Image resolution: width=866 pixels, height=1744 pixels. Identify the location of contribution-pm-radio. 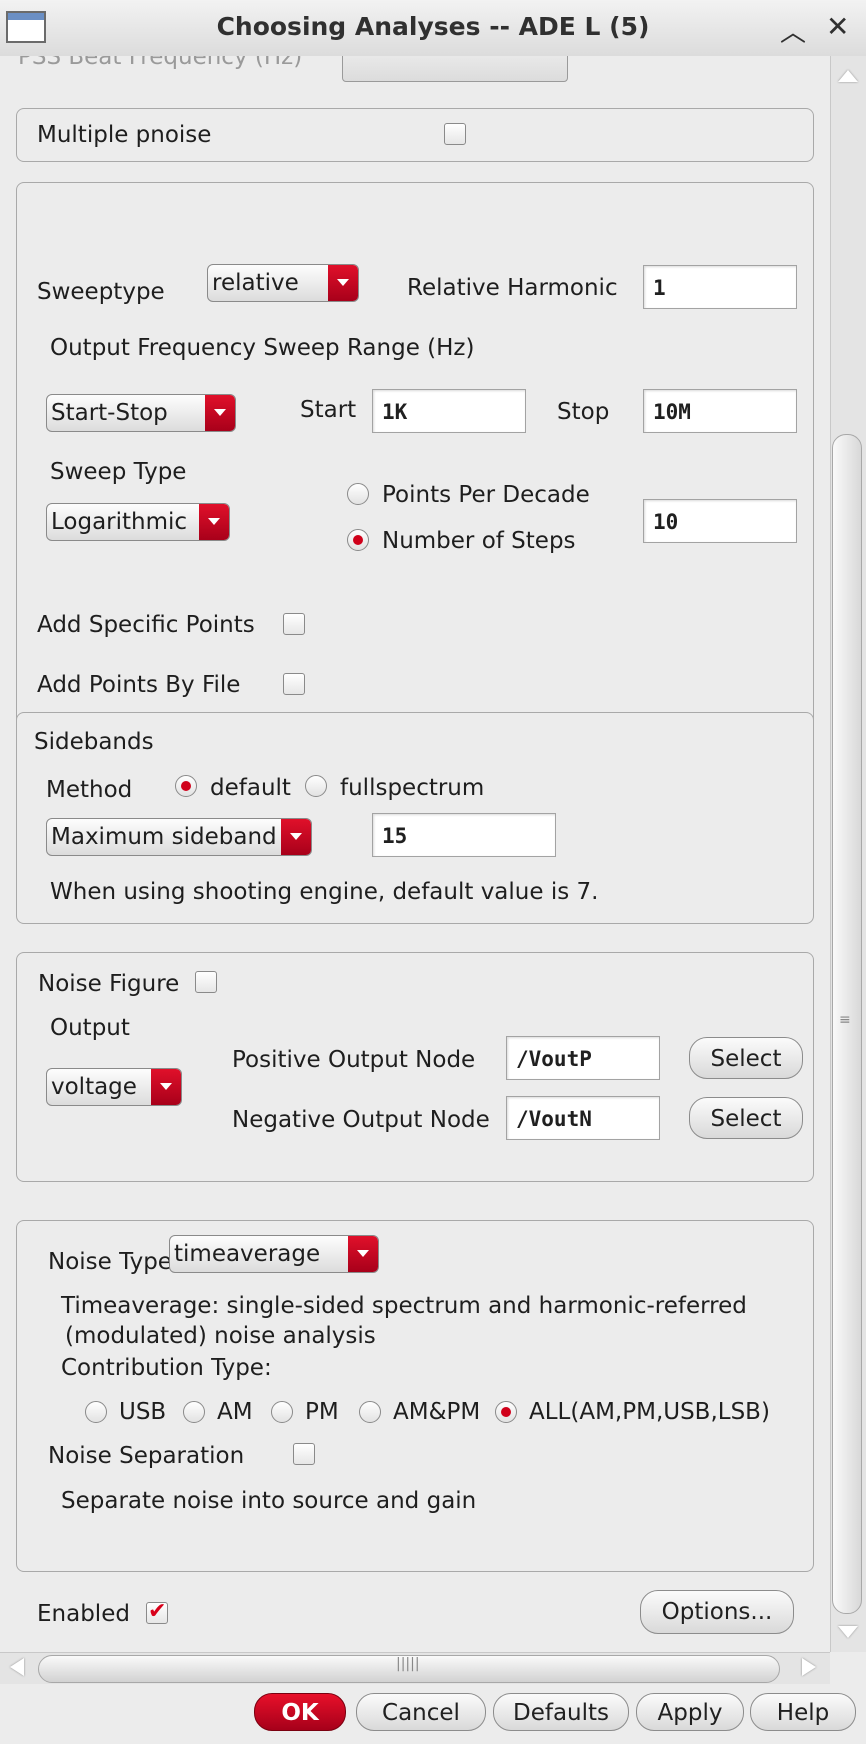
(282, 1412).